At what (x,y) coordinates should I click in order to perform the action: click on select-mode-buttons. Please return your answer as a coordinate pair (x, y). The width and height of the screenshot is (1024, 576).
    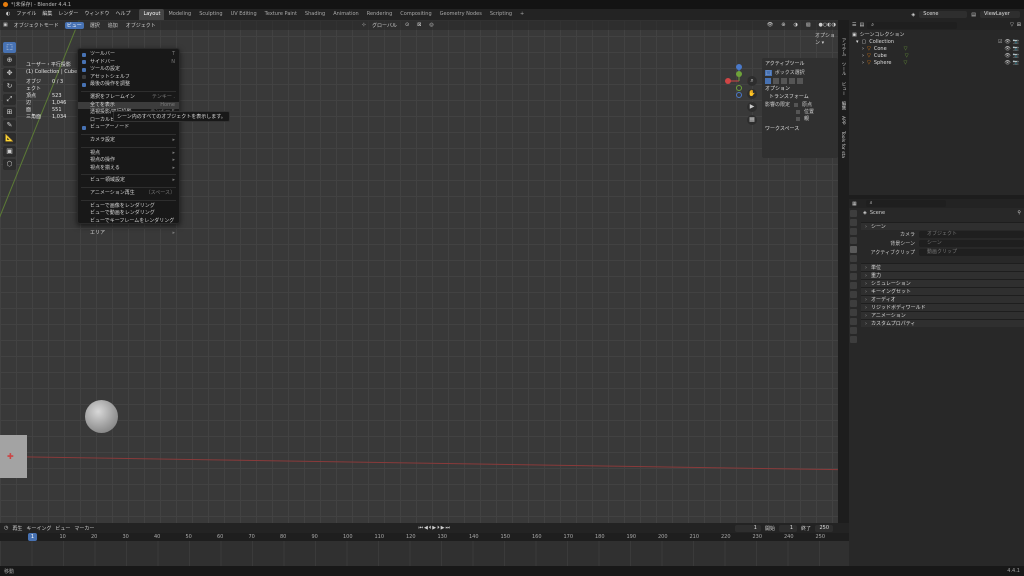
    Looking at the image, I should click on (800, 81).